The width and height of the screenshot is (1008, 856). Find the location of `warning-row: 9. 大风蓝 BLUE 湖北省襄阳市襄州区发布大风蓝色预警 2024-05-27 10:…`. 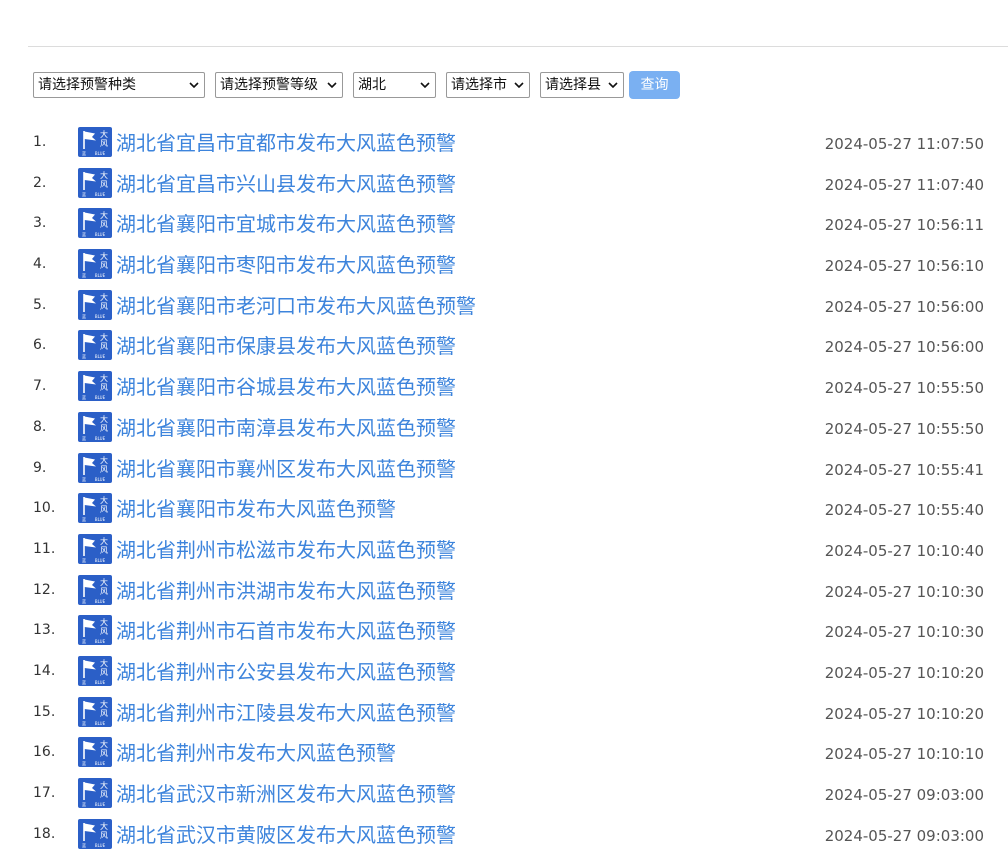

warning-row: 9. 大风蓝 BLUE 湖北省襄阳市襄州区发布大风蓝色预警 2024-05-27 10:… is located at coordinates (504, 468).